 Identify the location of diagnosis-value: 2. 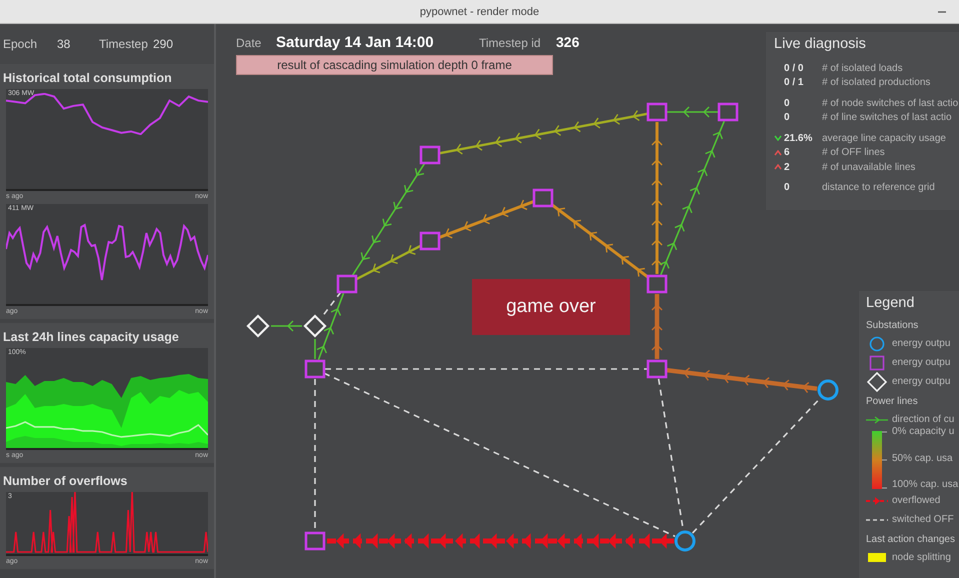
(787, 167).